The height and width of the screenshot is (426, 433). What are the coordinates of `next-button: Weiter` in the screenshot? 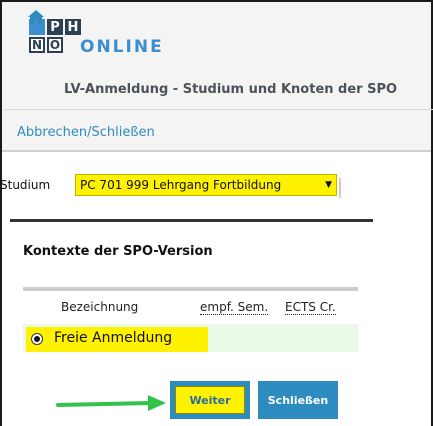 It's located at (210, 400).